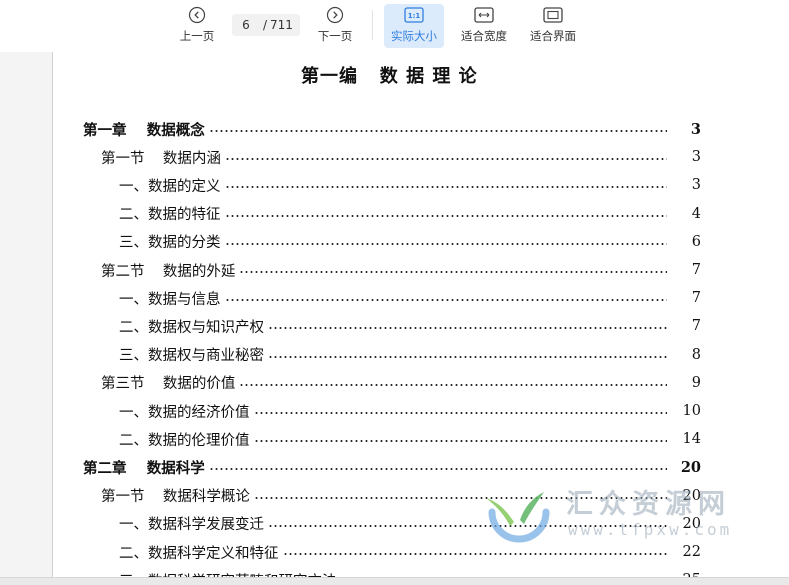 The image size is (789, 585). What do you see at coordinates (691, 411) in the screenshot?
I see `toc-entry-page: 10` at bounding box center [691, 411].